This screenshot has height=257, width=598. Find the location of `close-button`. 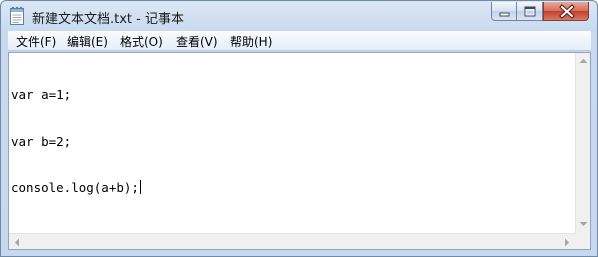

close-button is located at coordinates (566, 11).